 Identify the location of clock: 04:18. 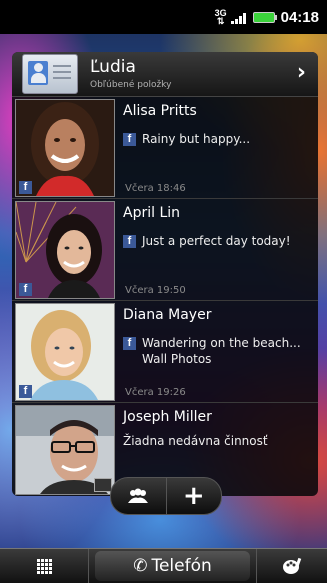
(299, 17).